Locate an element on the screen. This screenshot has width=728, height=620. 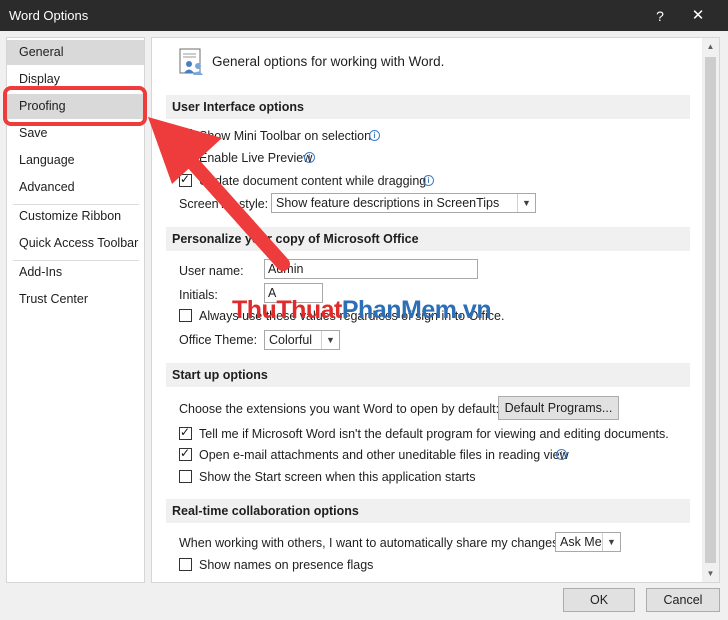
live-preview-label: Enable Live Preview is located at coordinates (256, 158).